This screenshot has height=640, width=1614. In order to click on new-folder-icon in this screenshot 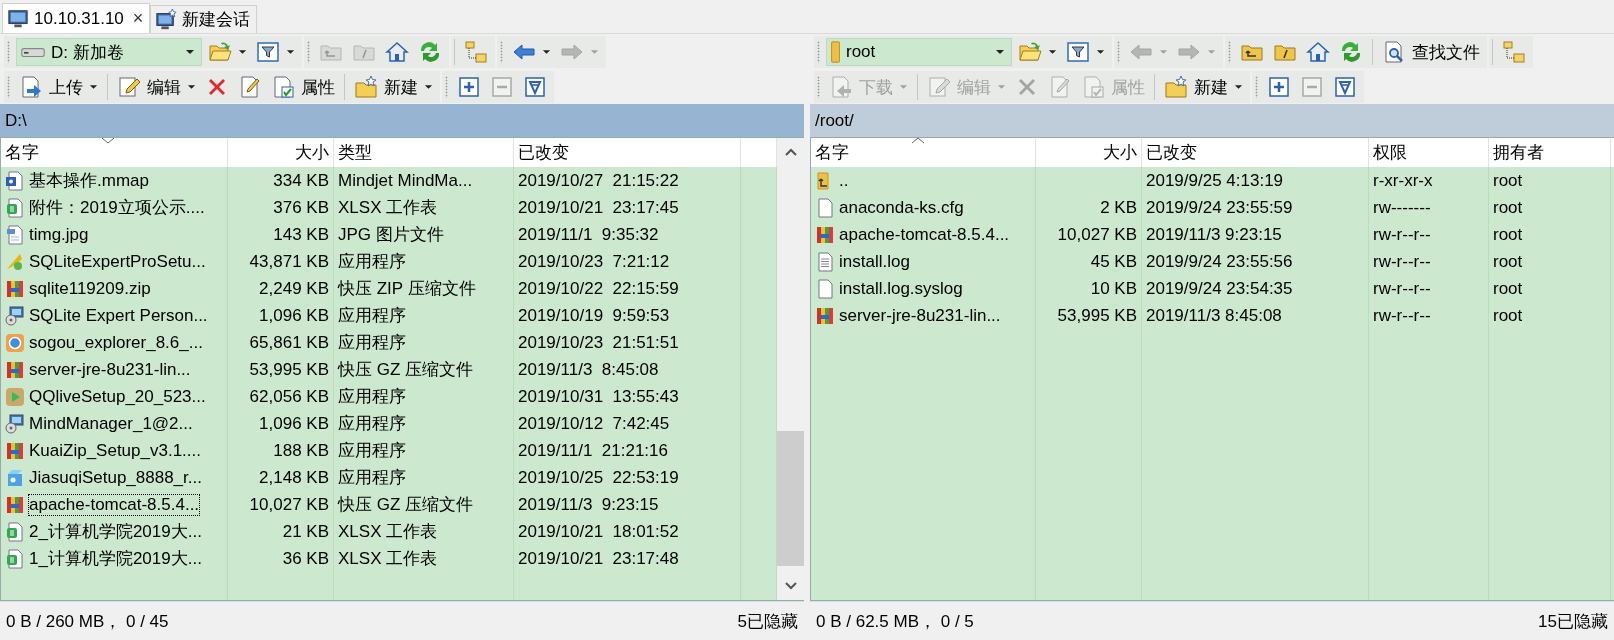, I will do `click(1176, 87)`.